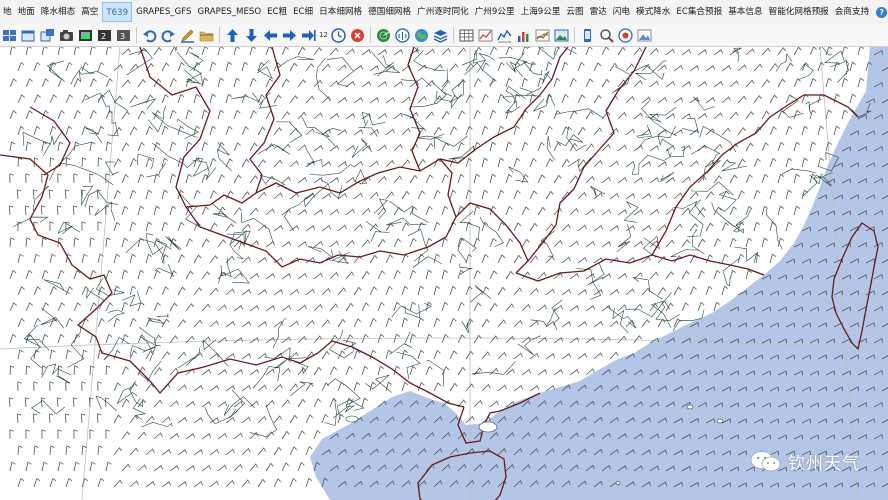  What do you see at coordinates (653, 12) in the screenshot?
I see `menu-item-17: 模式降水` at bounding box center [653, 12].